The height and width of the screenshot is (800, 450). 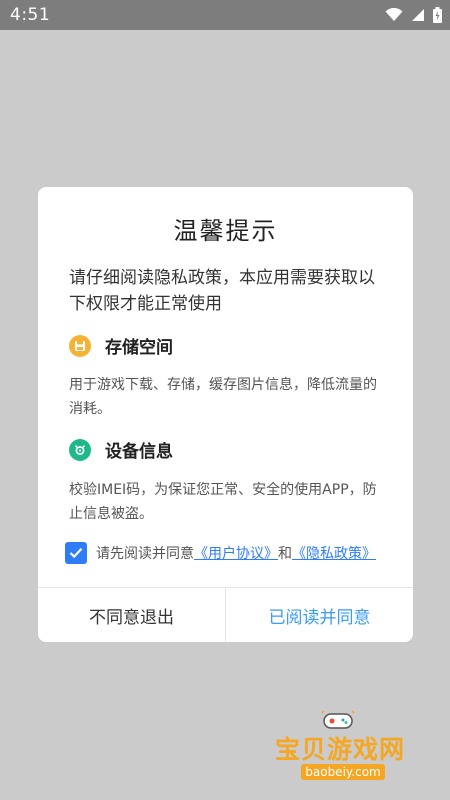 I want to click on accept-button: 已阅读并同意, so click(x=319, y=615).